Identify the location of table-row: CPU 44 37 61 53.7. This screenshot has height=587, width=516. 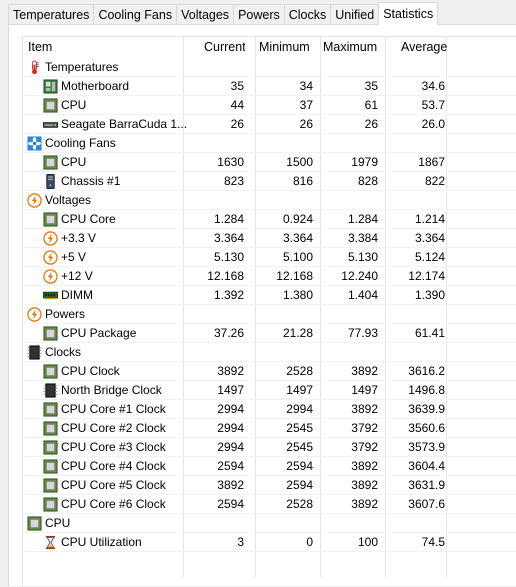
(269, 105).